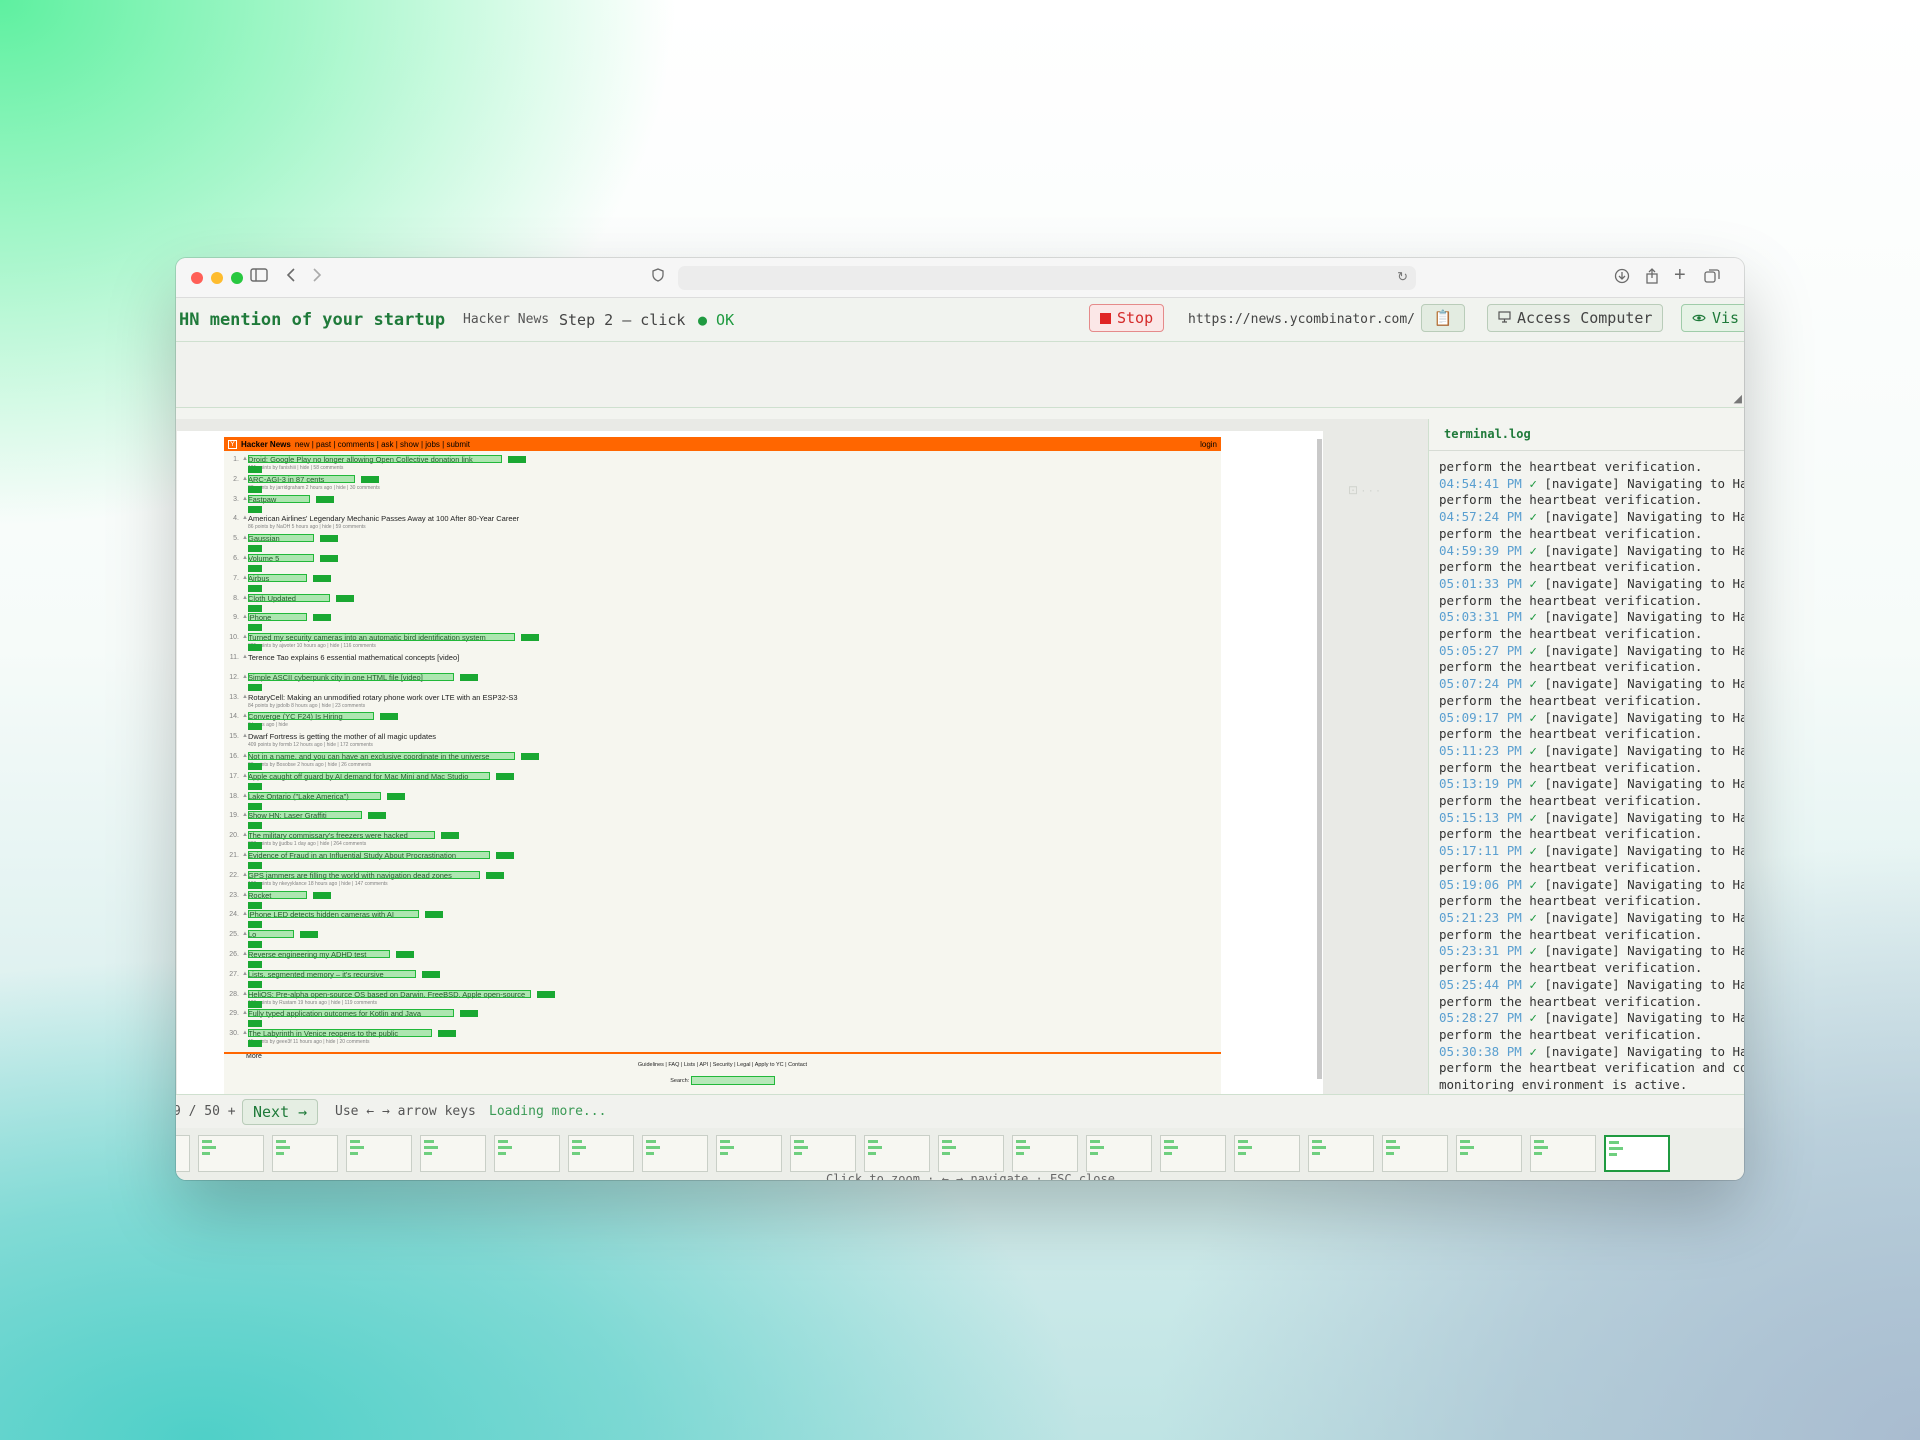  Describe the element at coordinates (622, 319) in the screenshot. I see `step-label: Step 2 — click` at that location.